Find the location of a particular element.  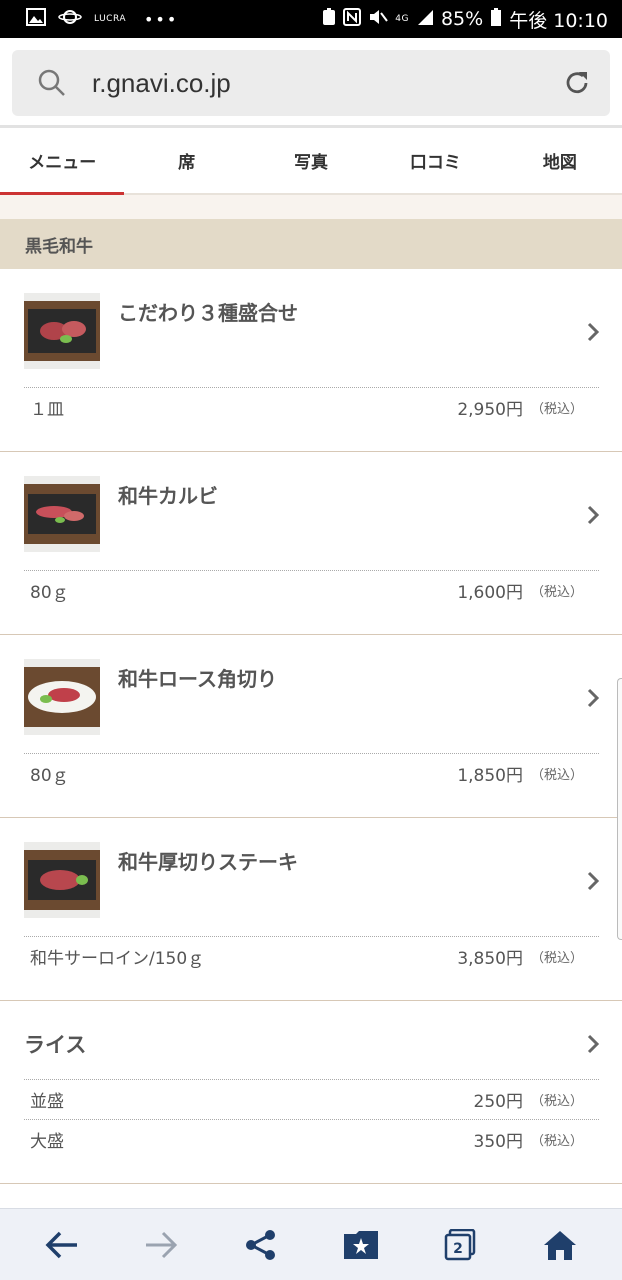

option-label: 大盛 is located at coordinates (47, 1141).